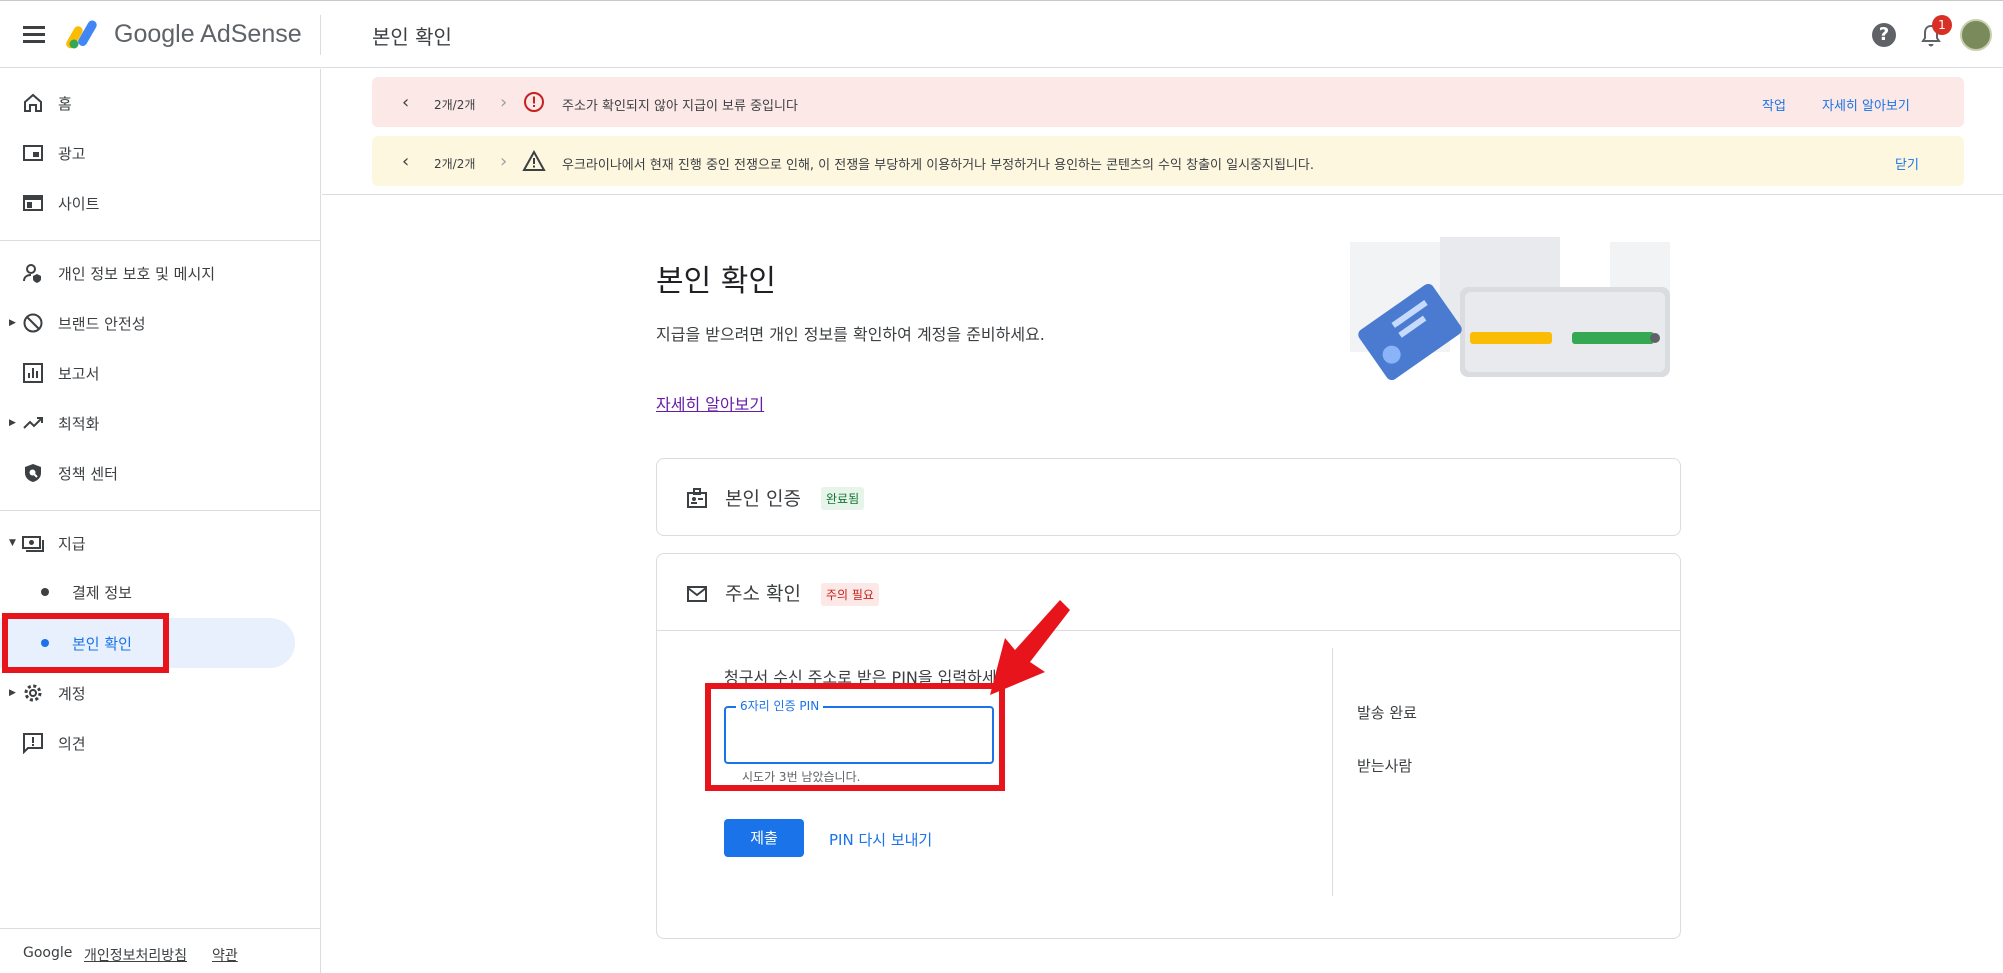 The height and width of the screenshot is (973, 2003). What do you see at coordinates (1866, 104) in the screenshot?
I see `banner-learn-more-link: 자세히 알아보기` at bounding box center [1866, 104].